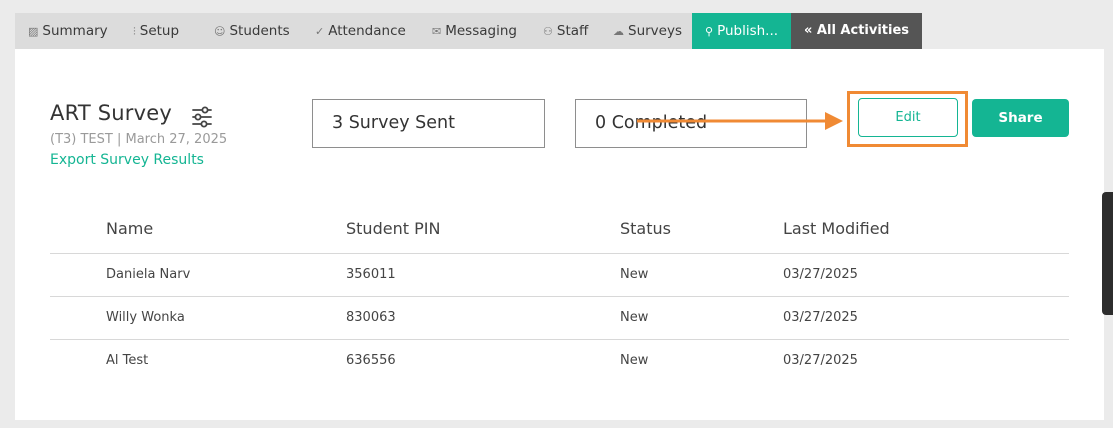  I want to click on tab-label: Messaging, so click(481, 31).